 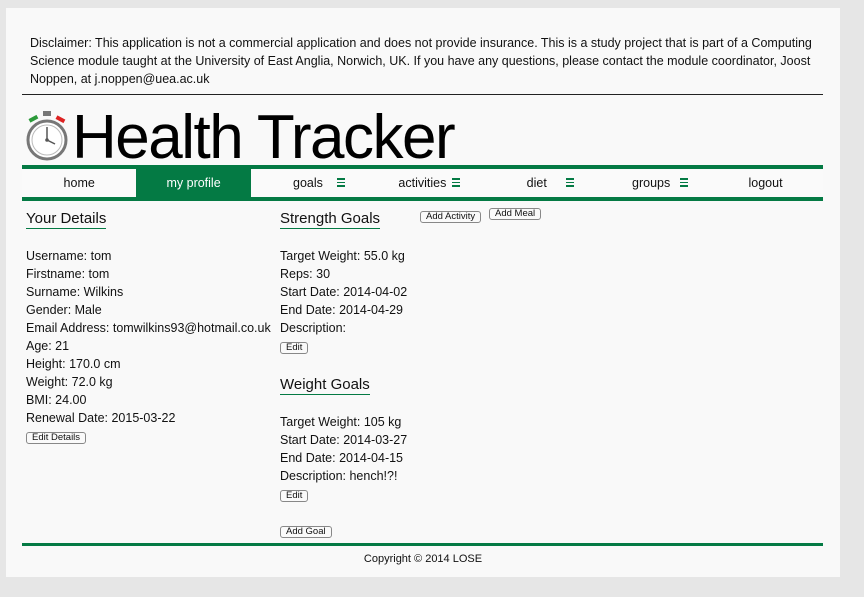 I want to click on nav-logout-label: logout, so click(x=765, y=183).